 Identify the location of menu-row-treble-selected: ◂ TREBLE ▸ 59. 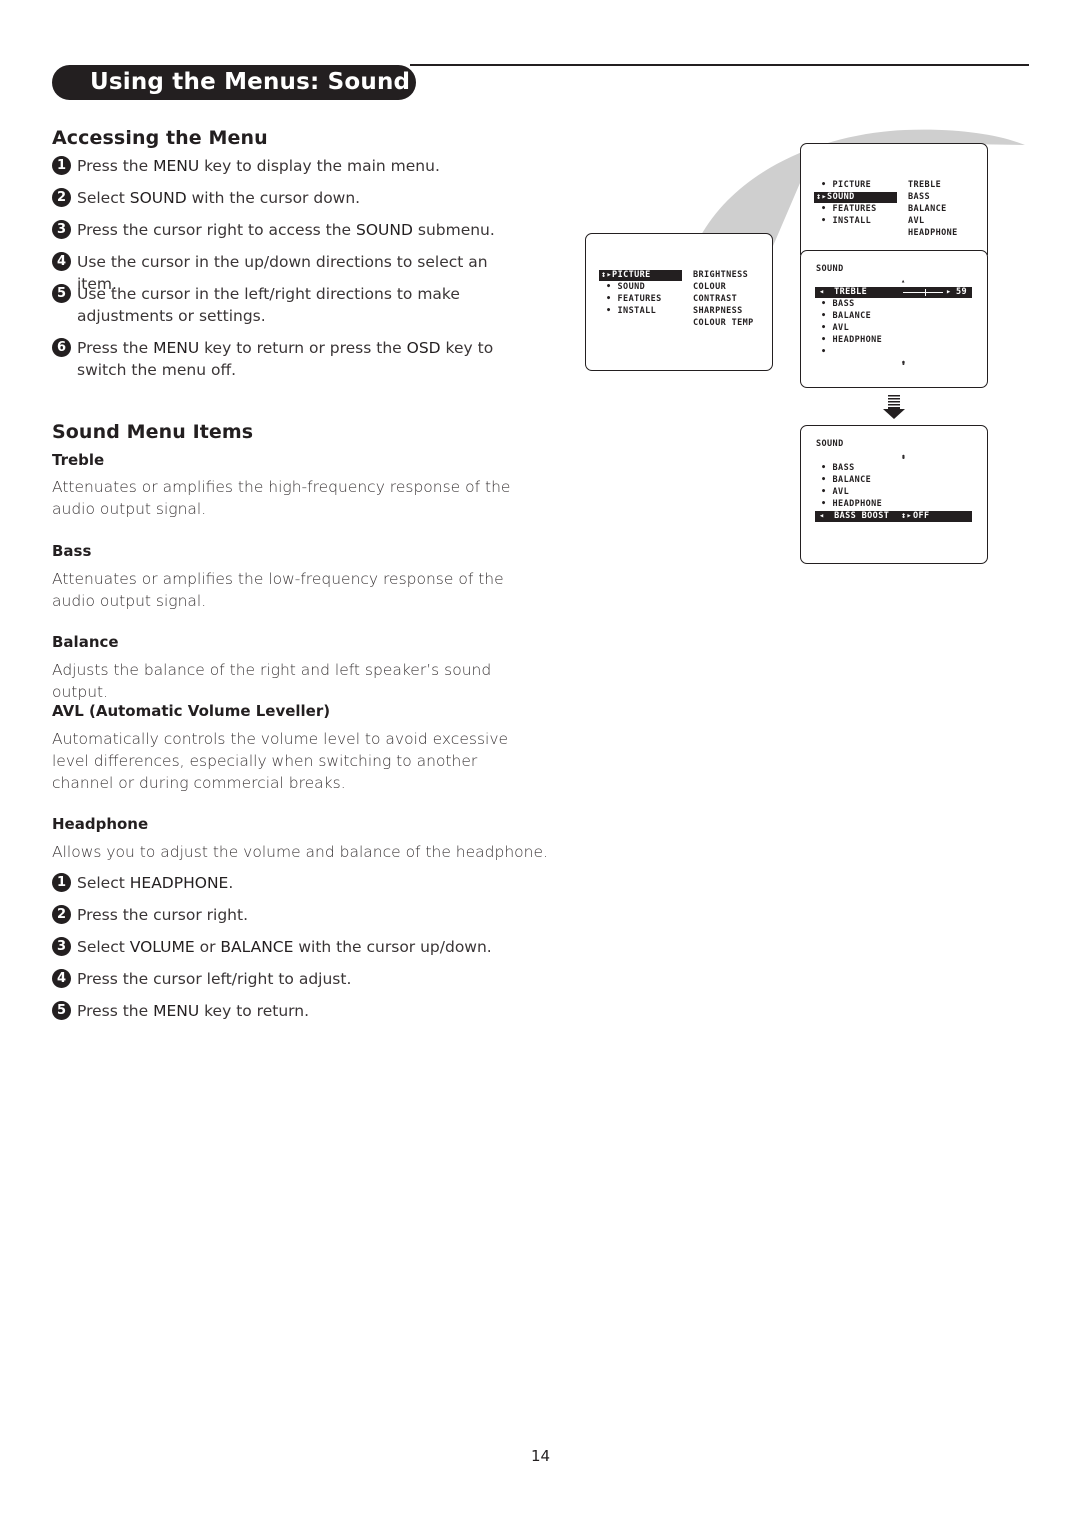
(893, 292).